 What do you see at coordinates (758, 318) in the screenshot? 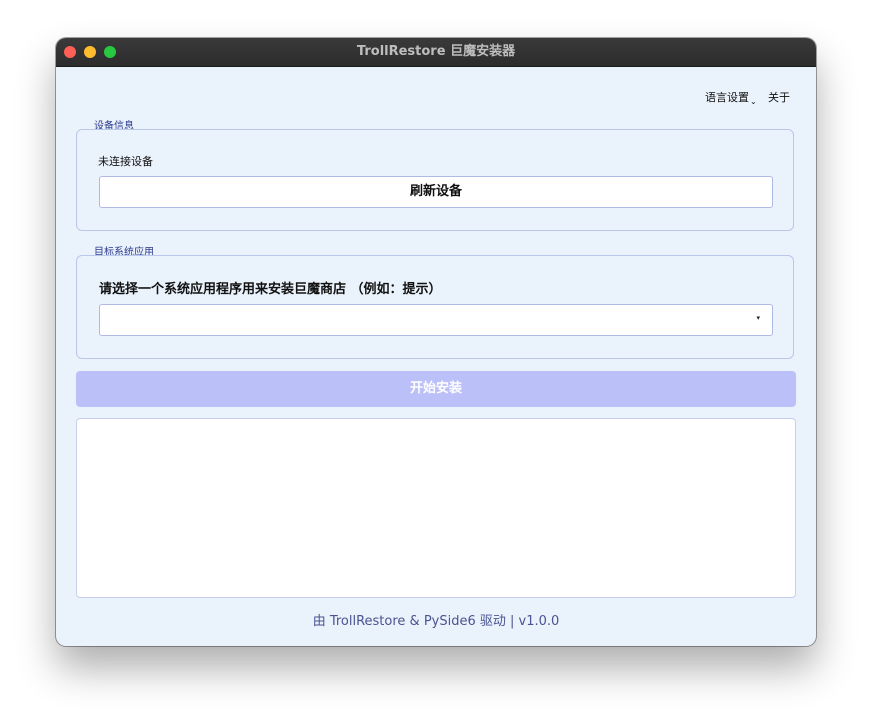
I see `triangle-down-icon: ▾` at bounding box center [758, 318].